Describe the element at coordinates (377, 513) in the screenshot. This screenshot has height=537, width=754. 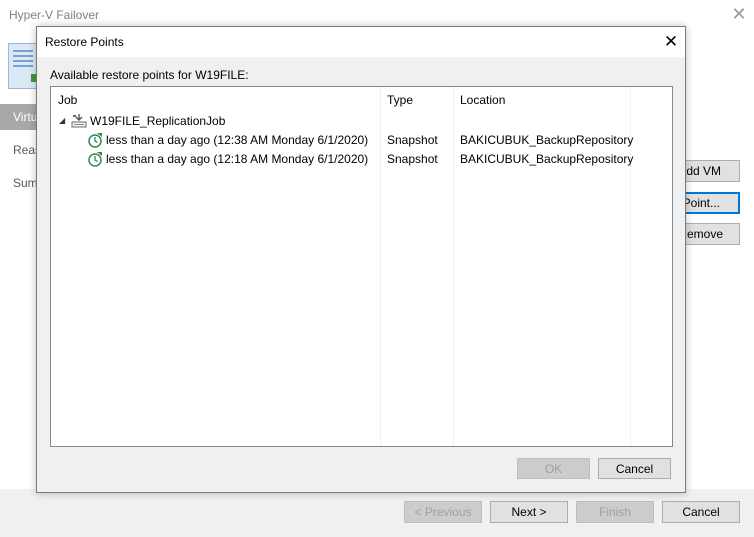
I see `wizard-footer: < Previous Next > Finish Cancel` at that location.